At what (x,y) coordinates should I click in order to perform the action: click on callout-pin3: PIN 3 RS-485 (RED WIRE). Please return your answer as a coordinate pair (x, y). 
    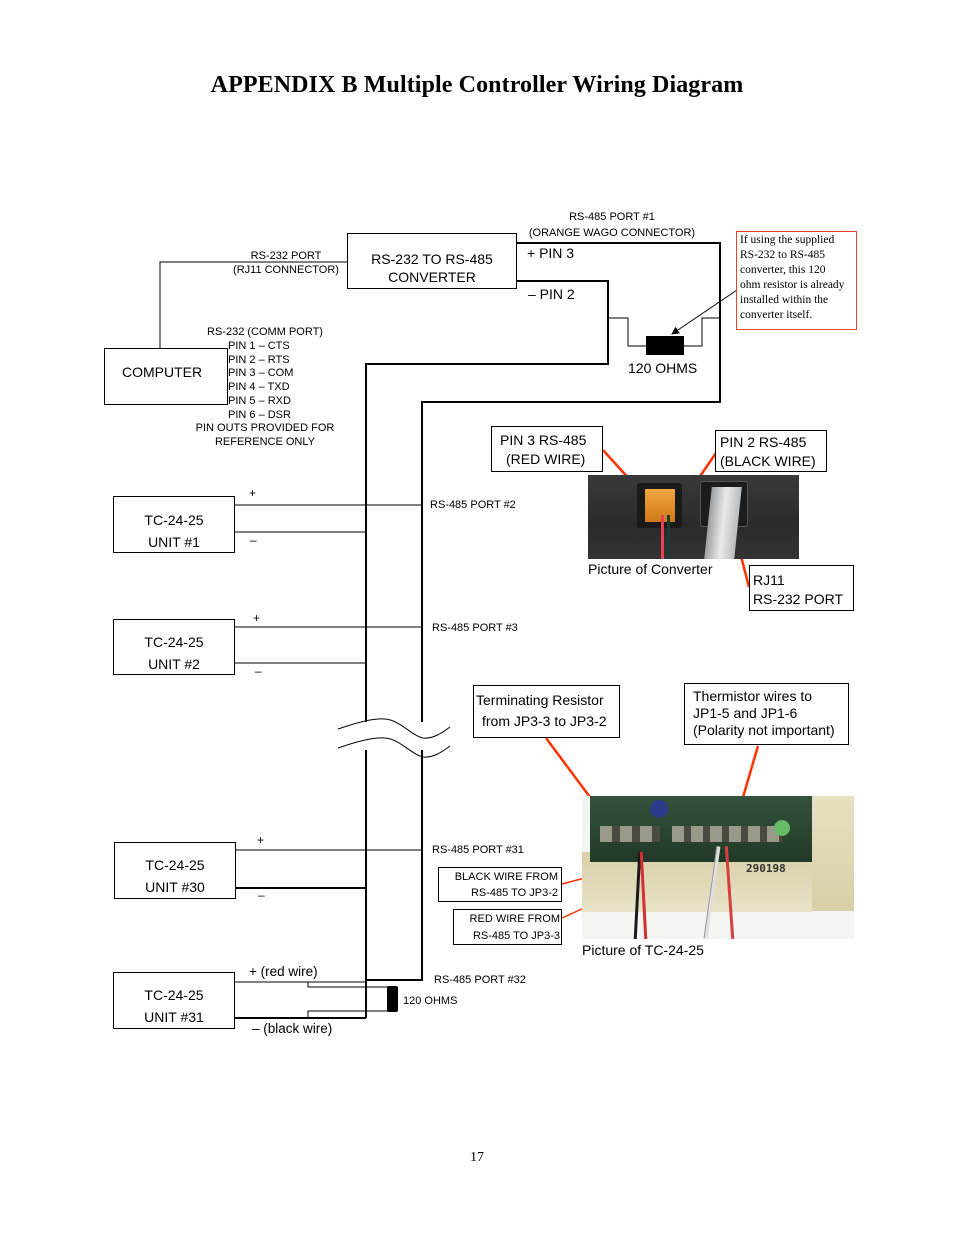
    Looking at the image, I should click on (547, 449).